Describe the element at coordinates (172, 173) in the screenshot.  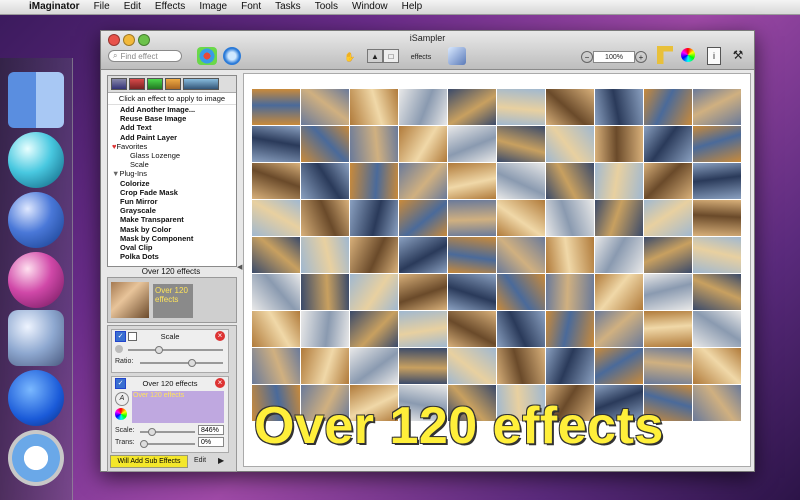
I see `plugins-header: ▼Plug-Ins` at that location.